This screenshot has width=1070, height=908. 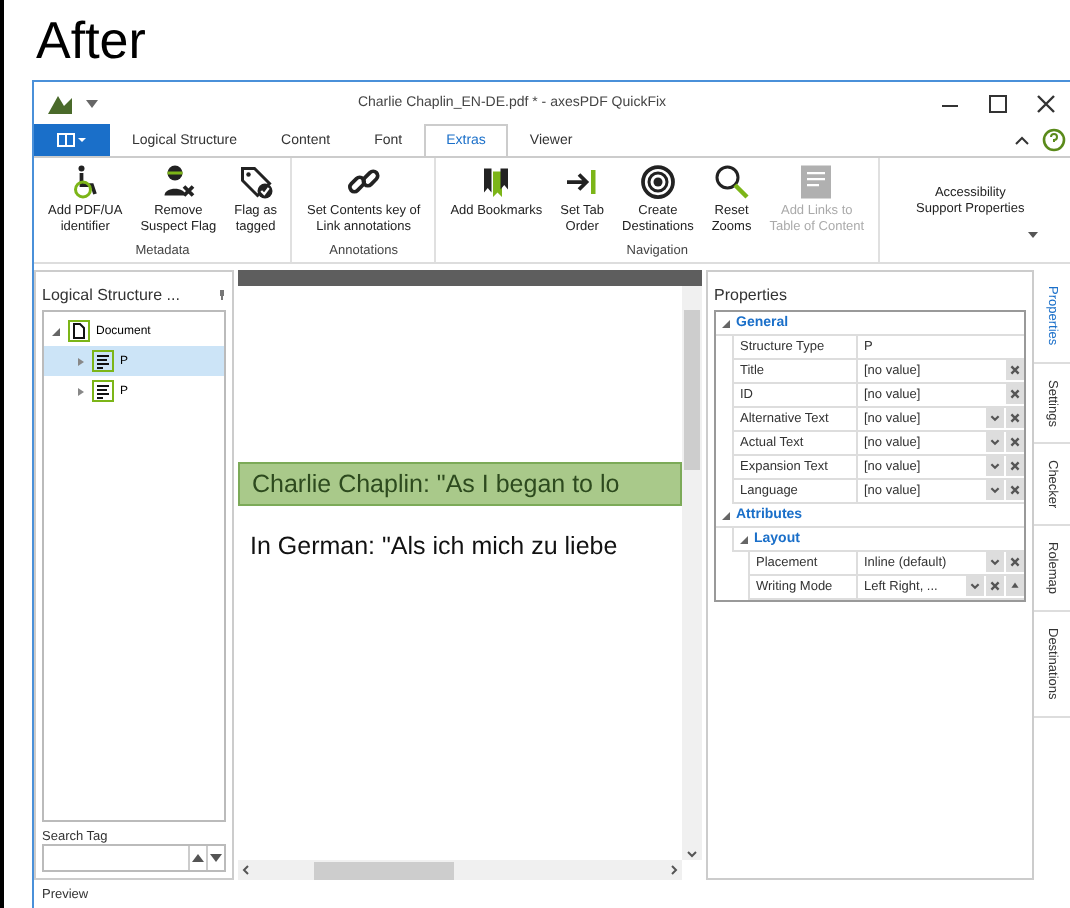 What do you see at coordinates (222, 294) in the screenshot?
I see `pin-icon` at bounding box center [222, 294].